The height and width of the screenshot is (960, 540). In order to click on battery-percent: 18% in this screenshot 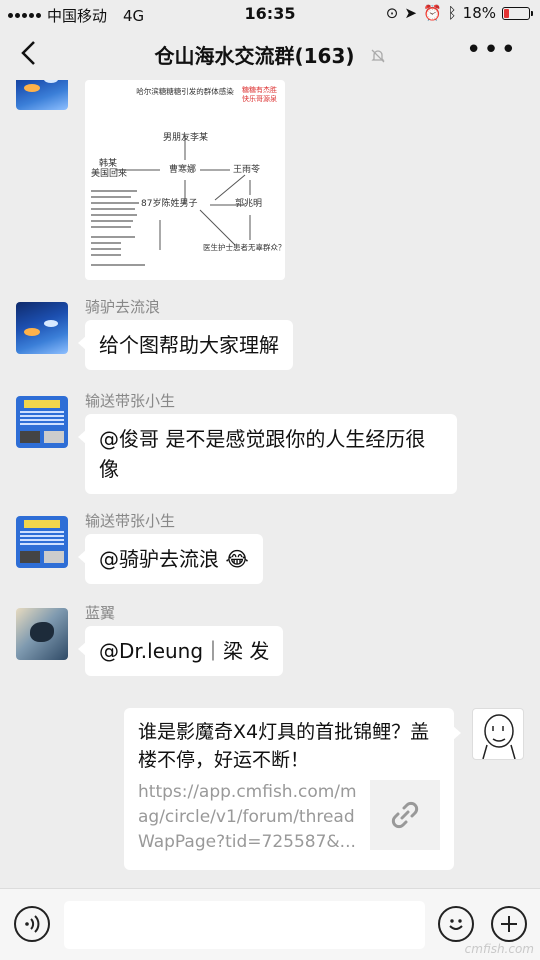, I will do `click(479, 13)`.